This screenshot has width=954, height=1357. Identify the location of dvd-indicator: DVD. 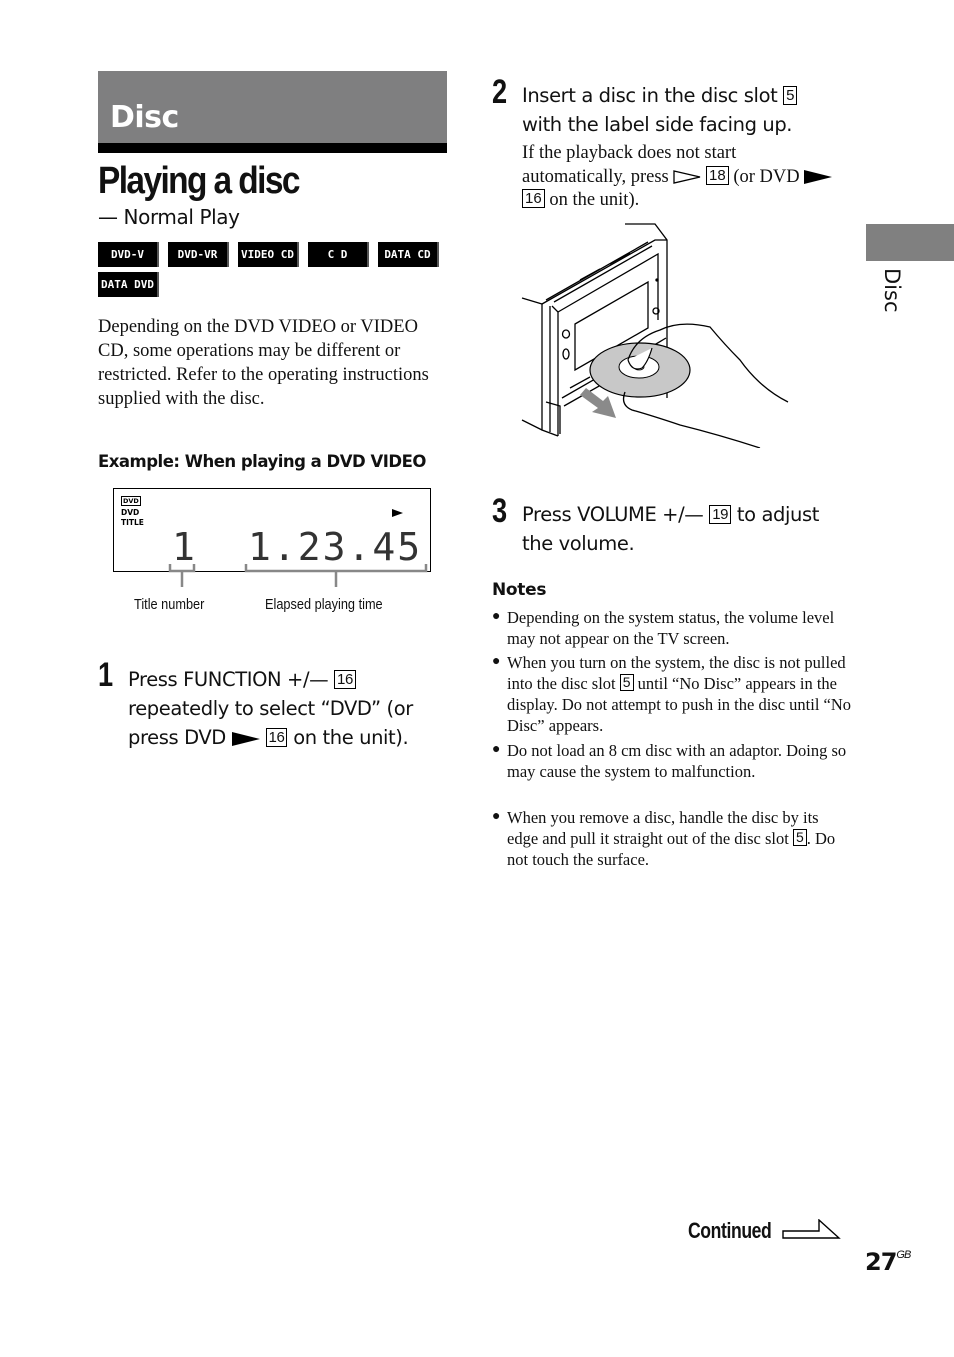
(130, 512).